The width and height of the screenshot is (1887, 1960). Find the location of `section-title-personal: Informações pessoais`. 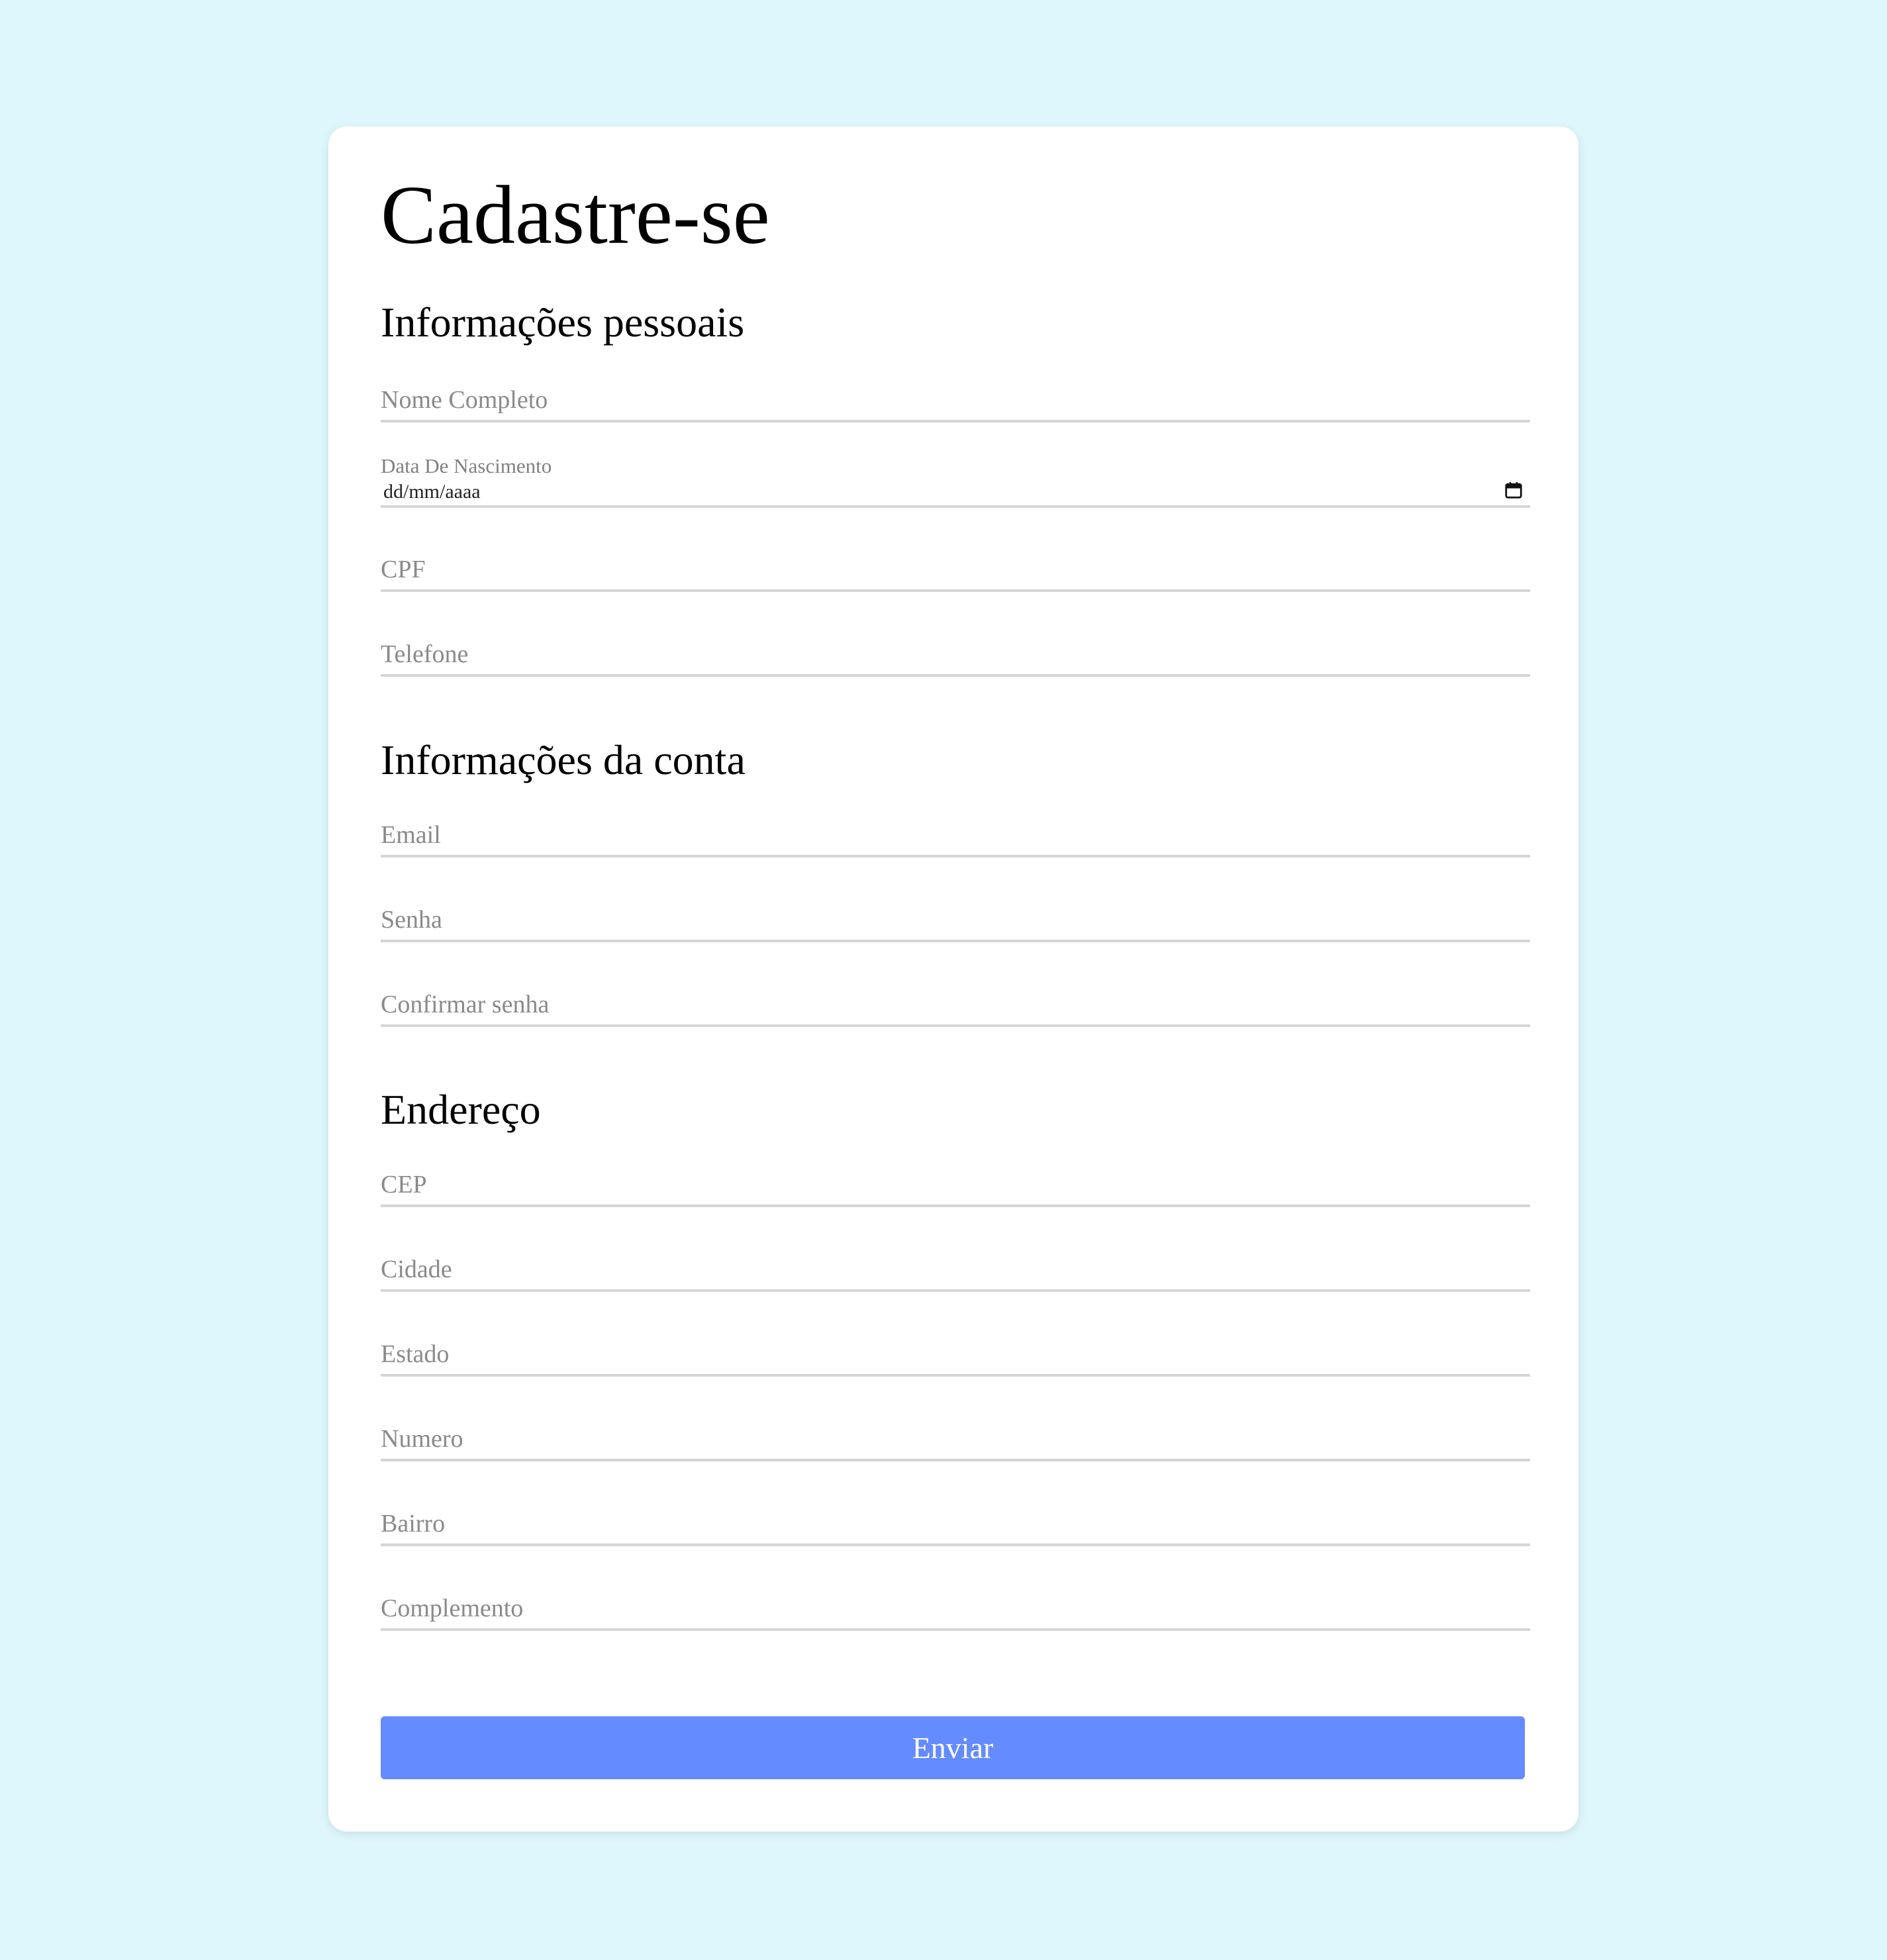

section-title-personal: Informações pessoais is located at coordinates (563, 322).